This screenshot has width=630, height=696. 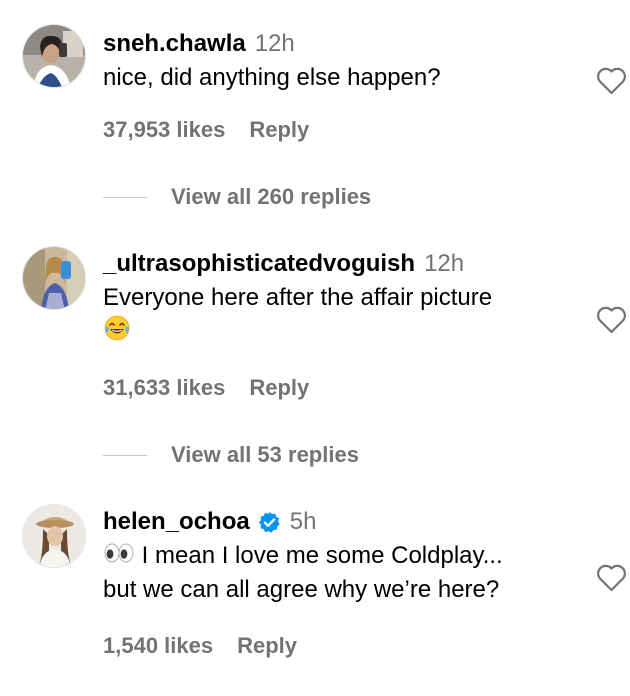 What do you see at coordinates (174, 44) in the screenshot?
I see `username: sneh.chawla` at bounding box center [174, 44].